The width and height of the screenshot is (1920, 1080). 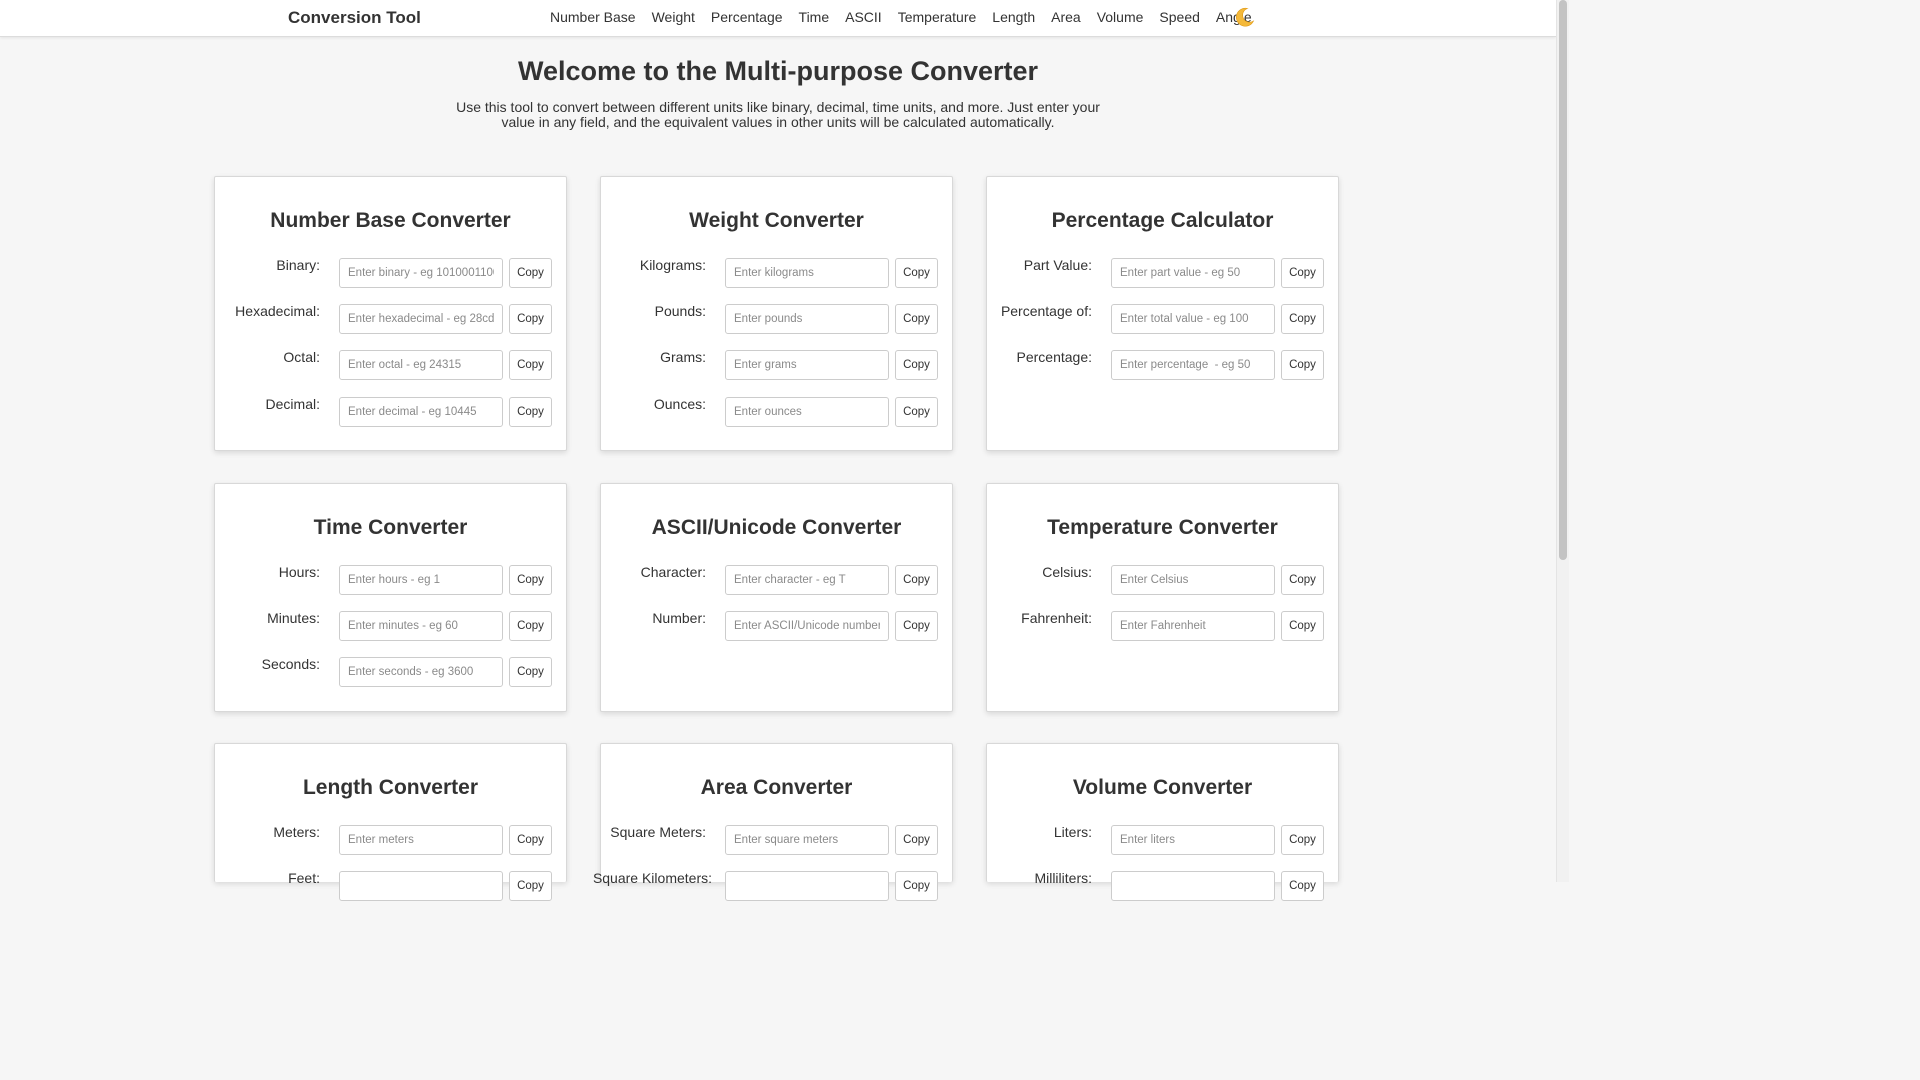 I want to click on character-label: Character:, so click(x=673, y=572).